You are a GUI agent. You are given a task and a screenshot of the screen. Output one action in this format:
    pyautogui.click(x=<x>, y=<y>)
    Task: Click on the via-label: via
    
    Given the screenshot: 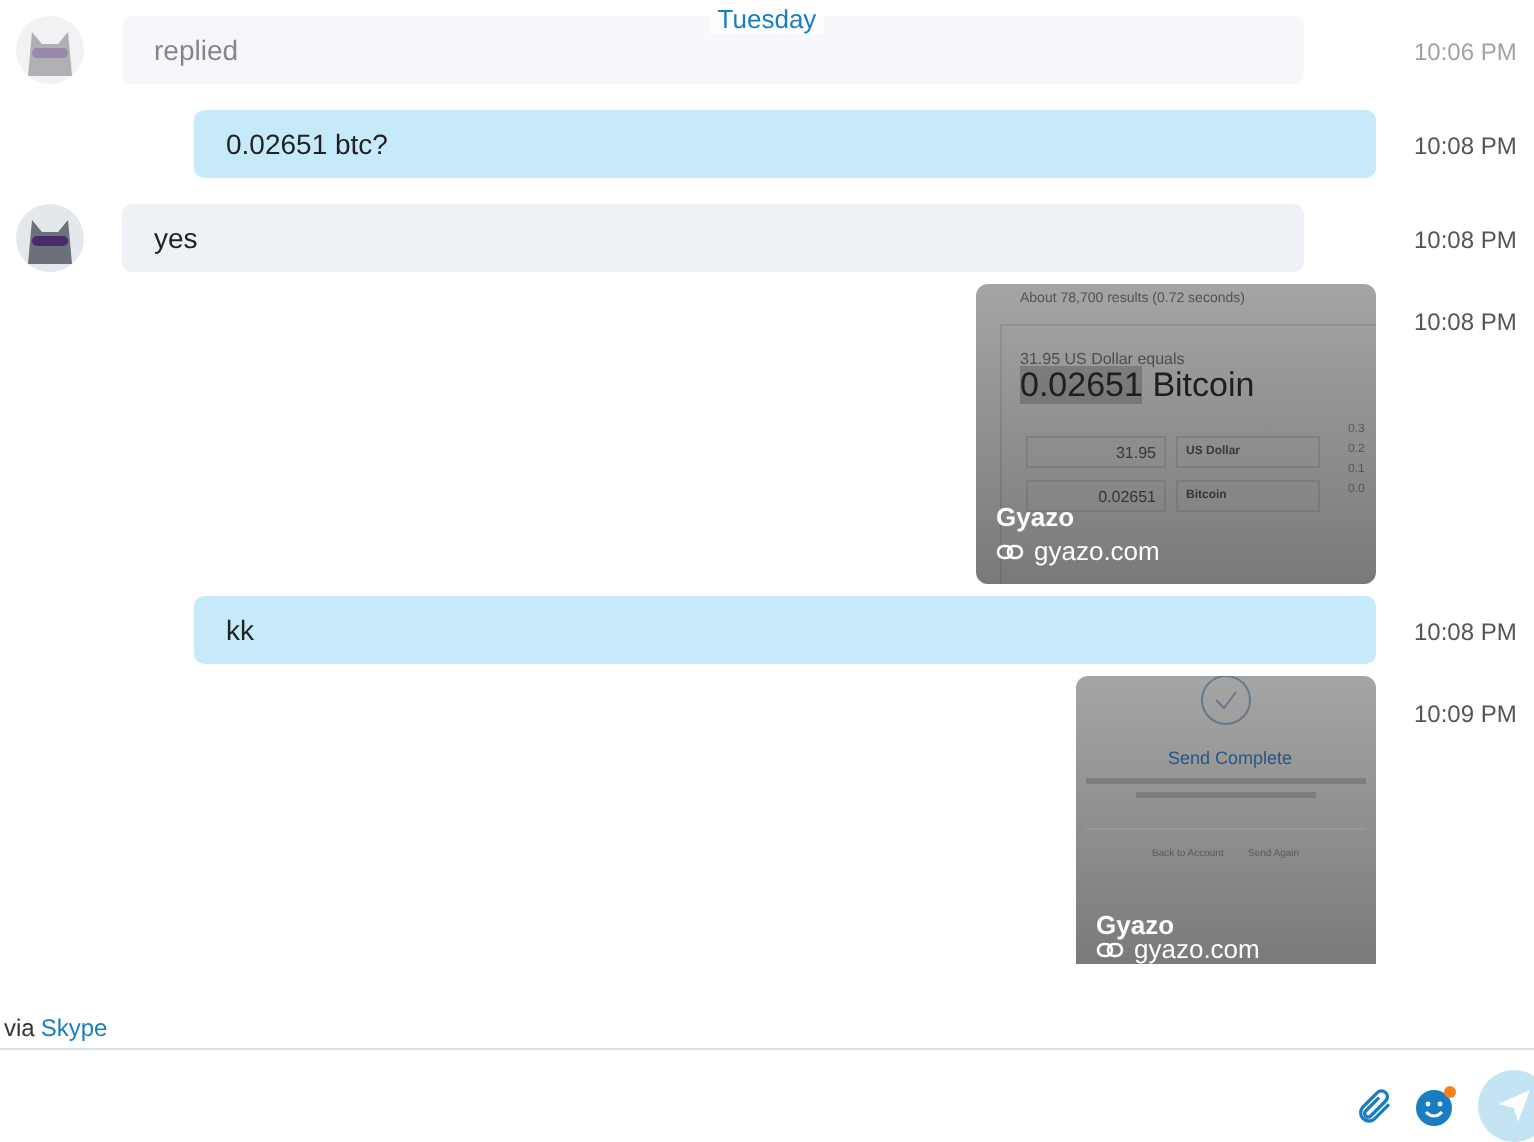 What is the action you would take?
    pyautogui.click(x=19, y=1028)
    